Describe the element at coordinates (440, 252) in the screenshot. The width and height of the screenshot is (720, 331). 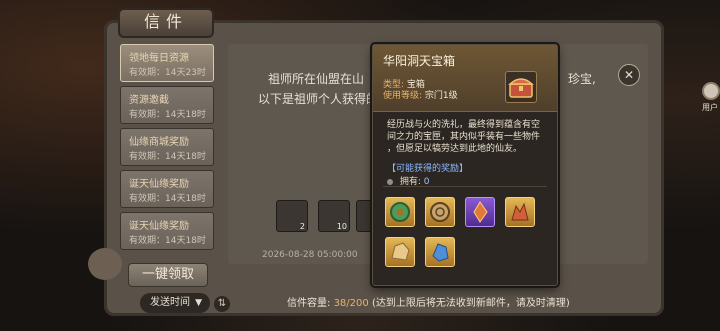
I see `blue-crystal-icon` at that location.